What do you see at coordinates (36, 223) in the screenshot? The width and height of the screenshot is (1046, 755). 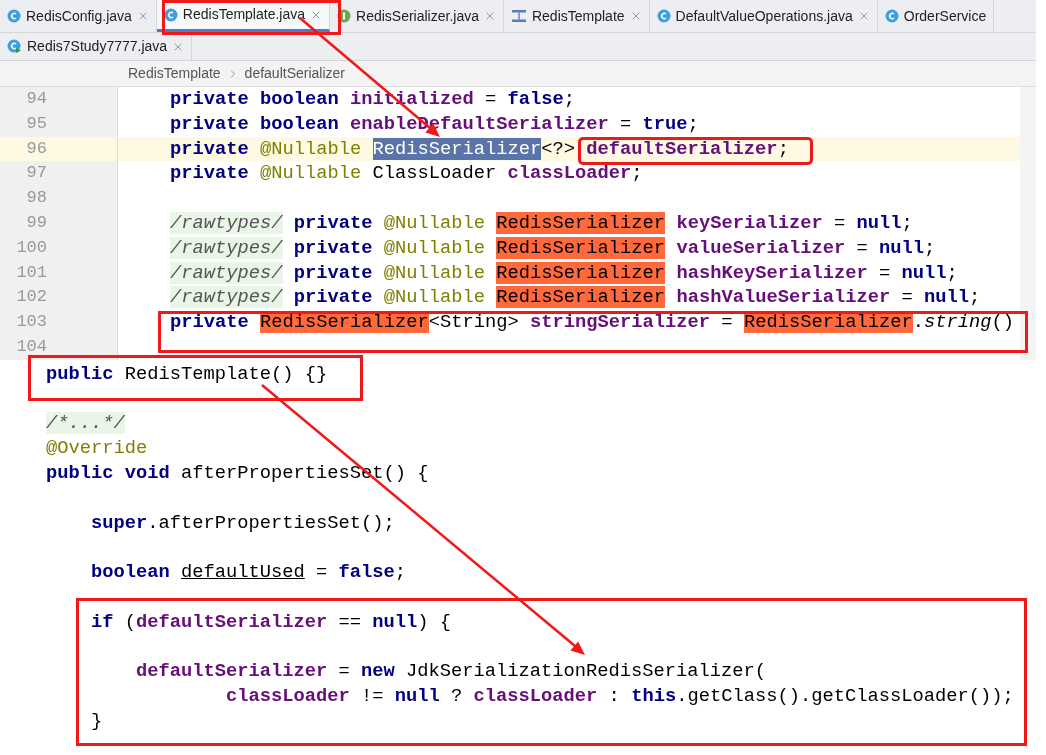 I see `line-number: 99` at bounding box center [36, 223].